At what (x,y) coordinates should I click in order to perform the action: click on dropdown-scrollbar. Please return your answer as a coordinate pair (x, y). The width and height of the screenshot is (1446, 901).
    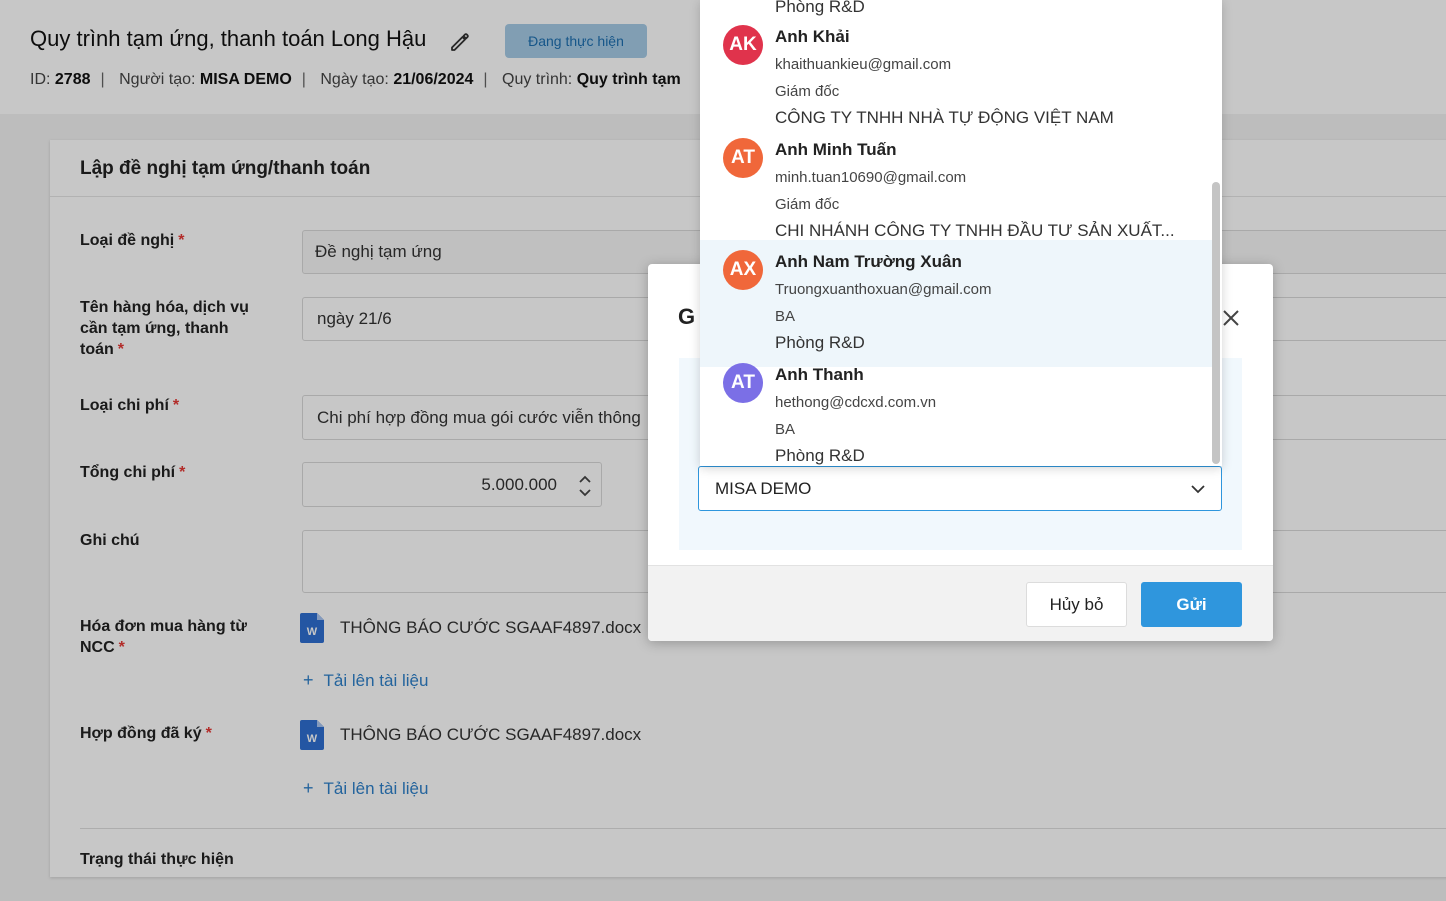
    Looking at the image, I should click on (1216, 323).